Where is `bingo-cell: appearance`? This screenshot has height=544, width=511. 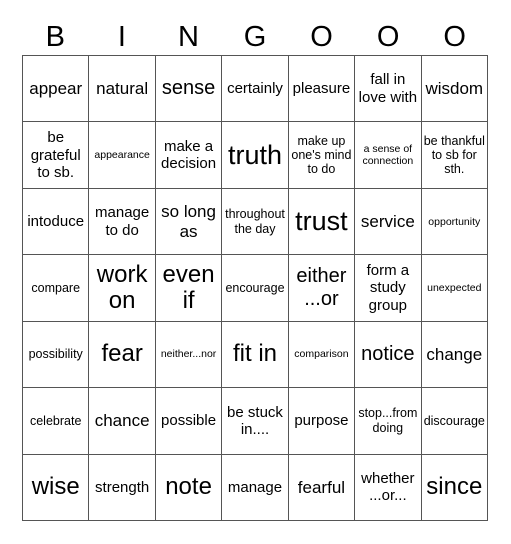 bingo-cell: appearance is located at coordinates (122, 155).